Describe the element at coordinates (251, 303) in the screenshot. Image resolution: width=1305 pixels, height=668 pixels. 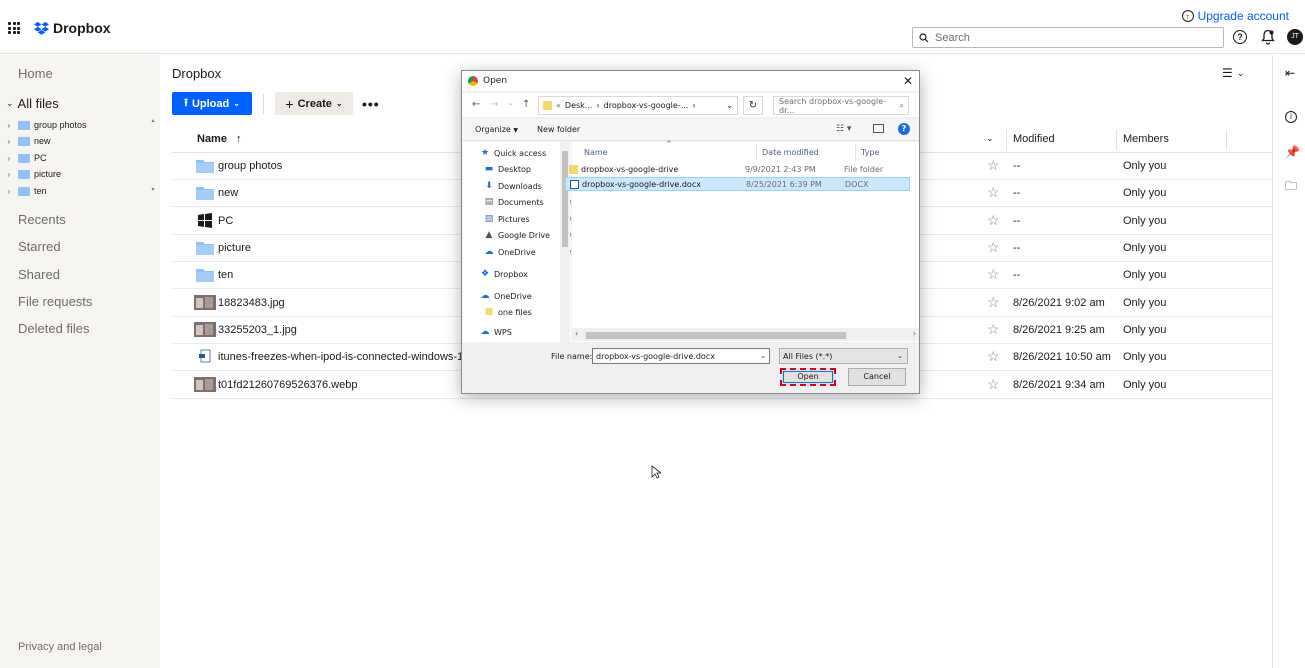
I see `file-name: 18823483.jpg` at that location.